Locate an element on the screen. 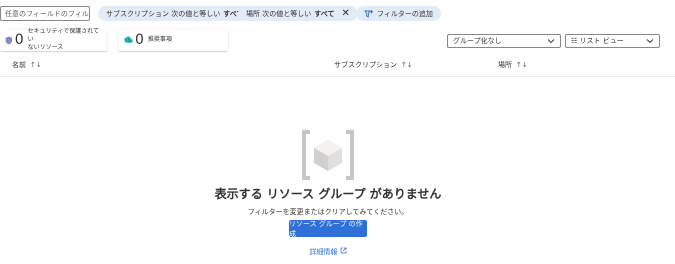 This screenshot has height=264, width=675. recommendations-card: 0 推奨事項 is located at coordinates (173, 40).